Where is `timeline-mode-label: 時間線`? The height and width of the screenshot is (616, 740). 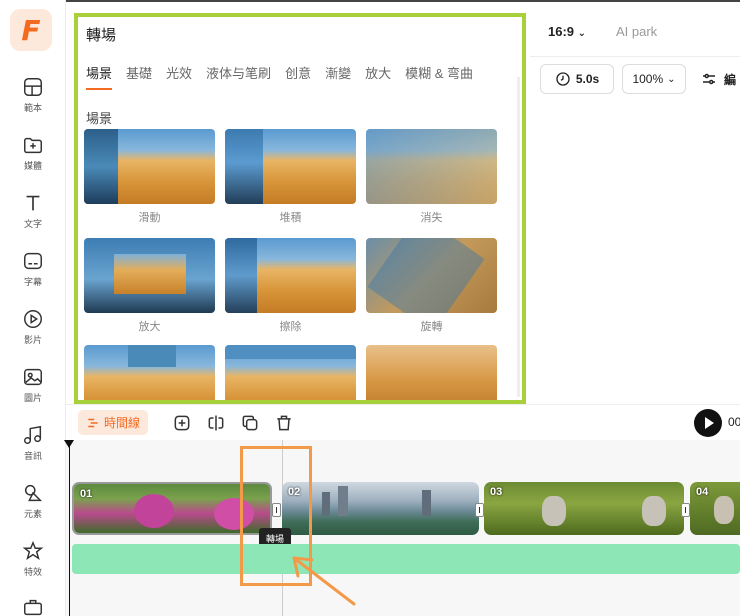
timeline-mode-label: 時間線 is located at coordinates (121, 423).